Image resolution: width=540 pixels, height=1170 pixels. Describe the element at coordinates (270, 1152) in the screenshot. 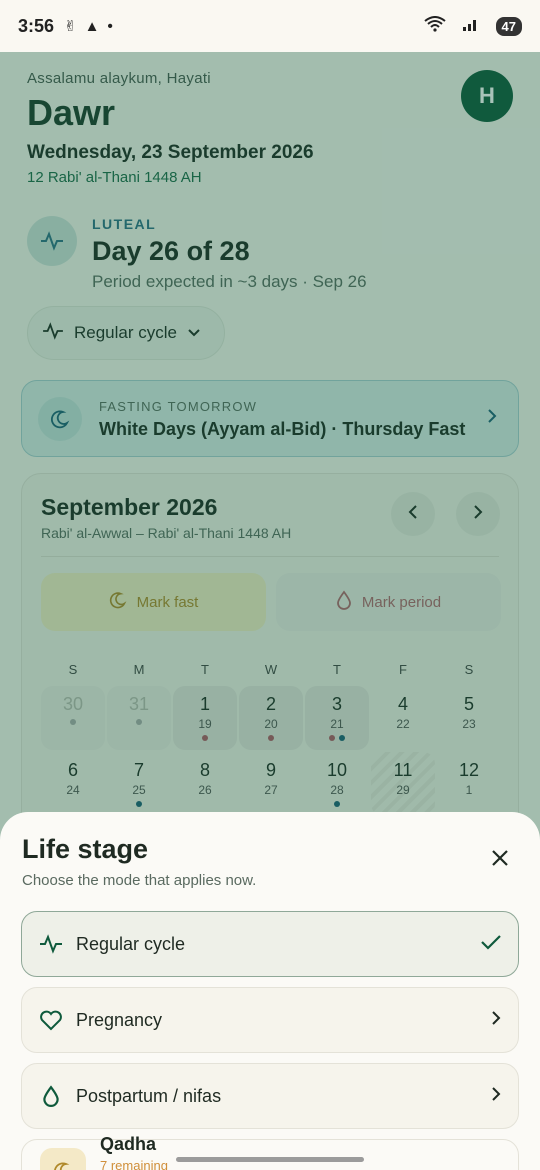

I see `qadha-card: Qadha 7 remaining` at that location.